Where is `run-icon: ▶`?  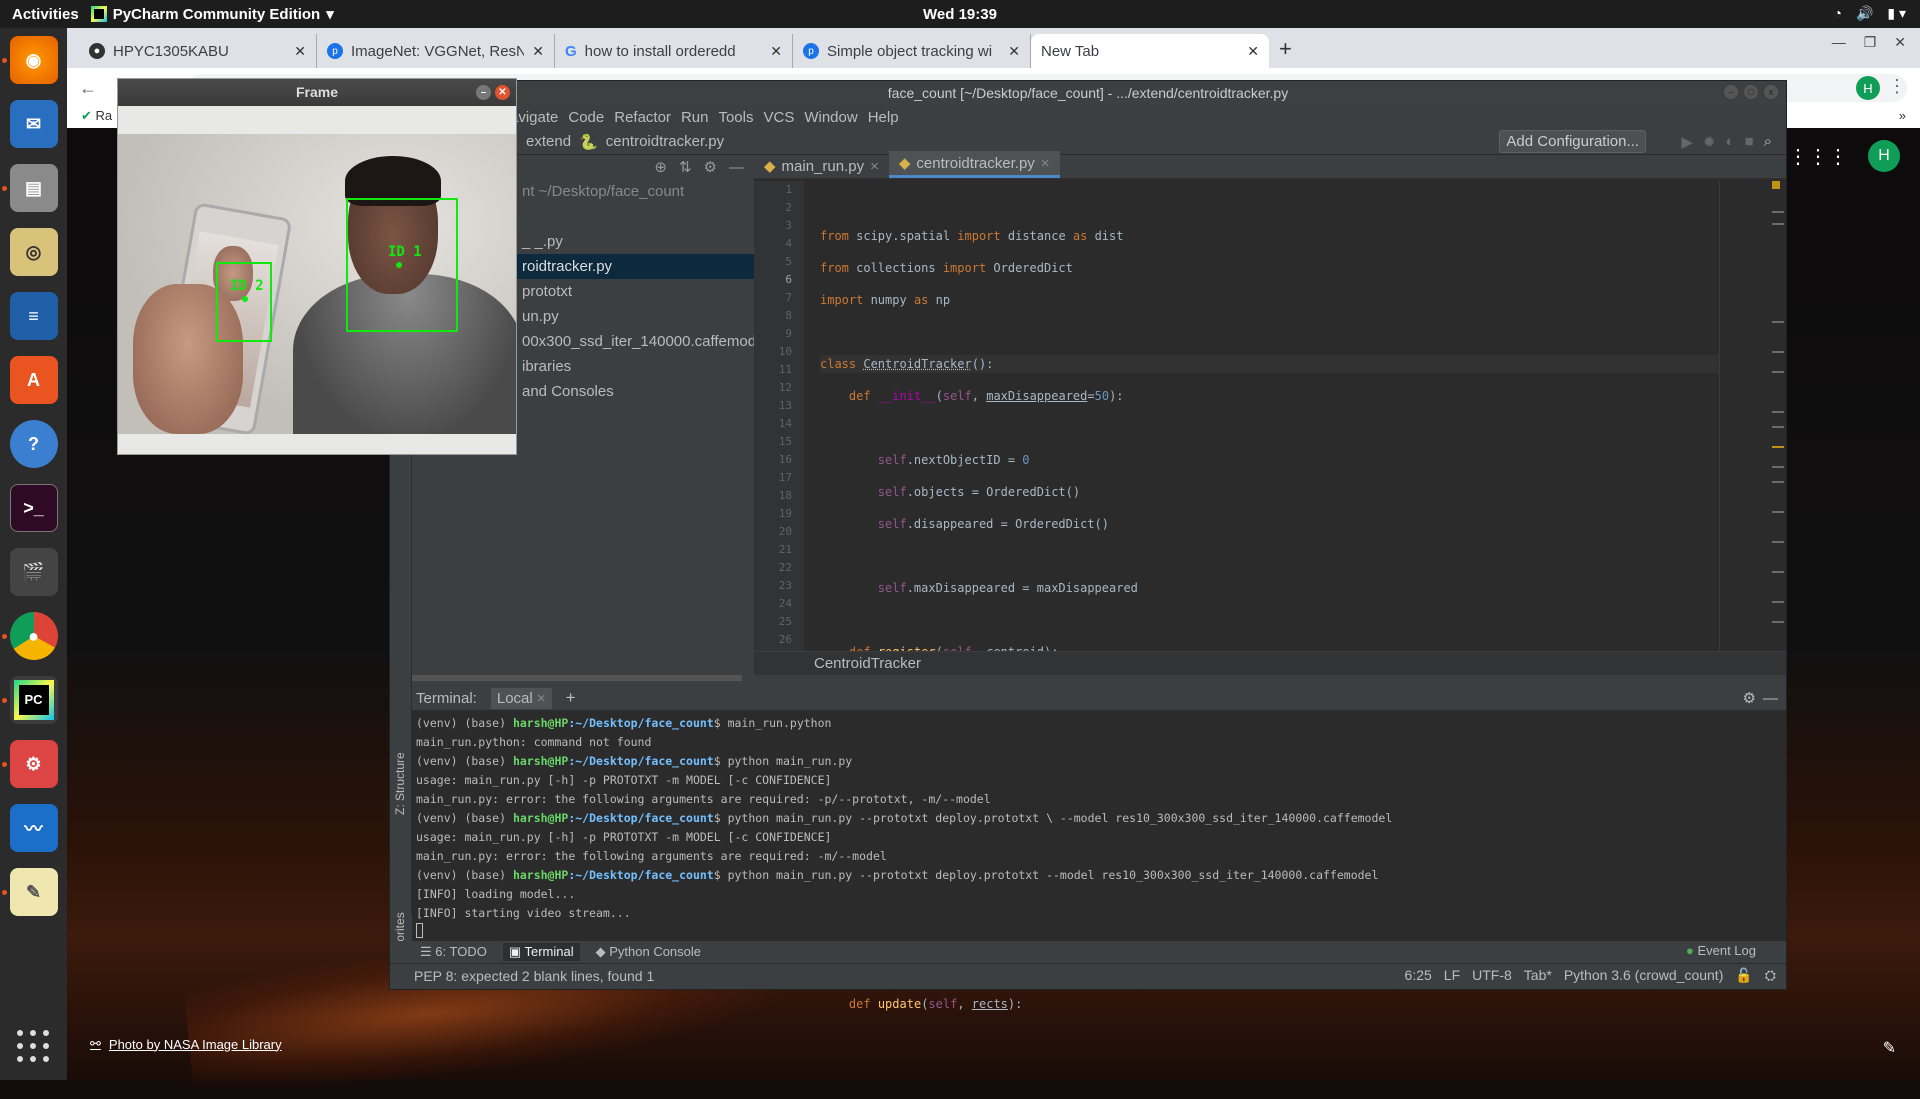
run-icon: ▶ is located at coordinates (1687, 142).